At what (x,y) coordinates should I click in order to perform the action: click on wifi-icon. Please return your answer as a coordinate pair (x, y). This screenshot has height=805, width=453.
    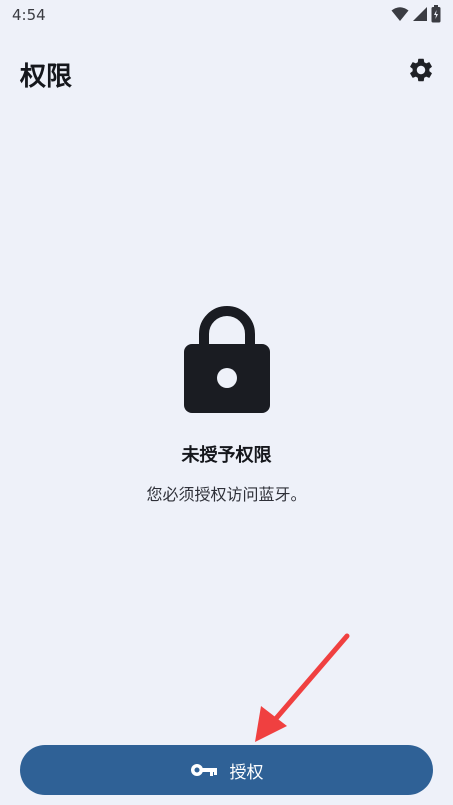
    Looking at the image, I should click on (400, 14).